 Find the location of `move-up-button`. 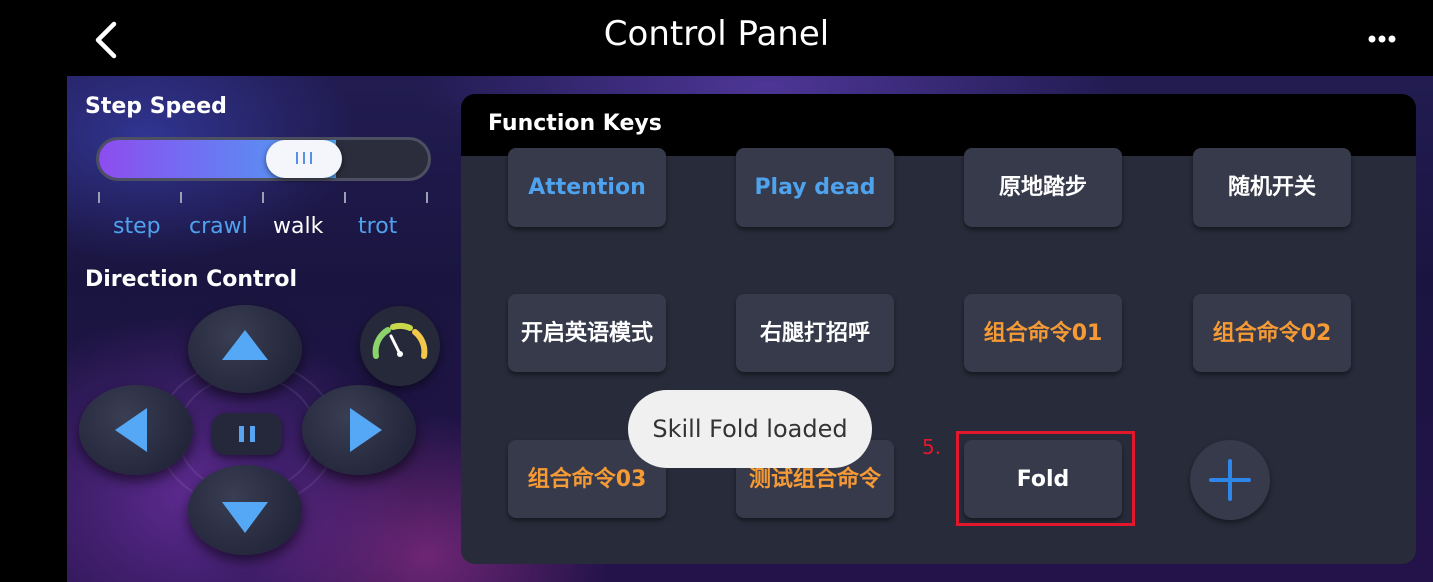

move-up-button is located at coordinates (245, 349).